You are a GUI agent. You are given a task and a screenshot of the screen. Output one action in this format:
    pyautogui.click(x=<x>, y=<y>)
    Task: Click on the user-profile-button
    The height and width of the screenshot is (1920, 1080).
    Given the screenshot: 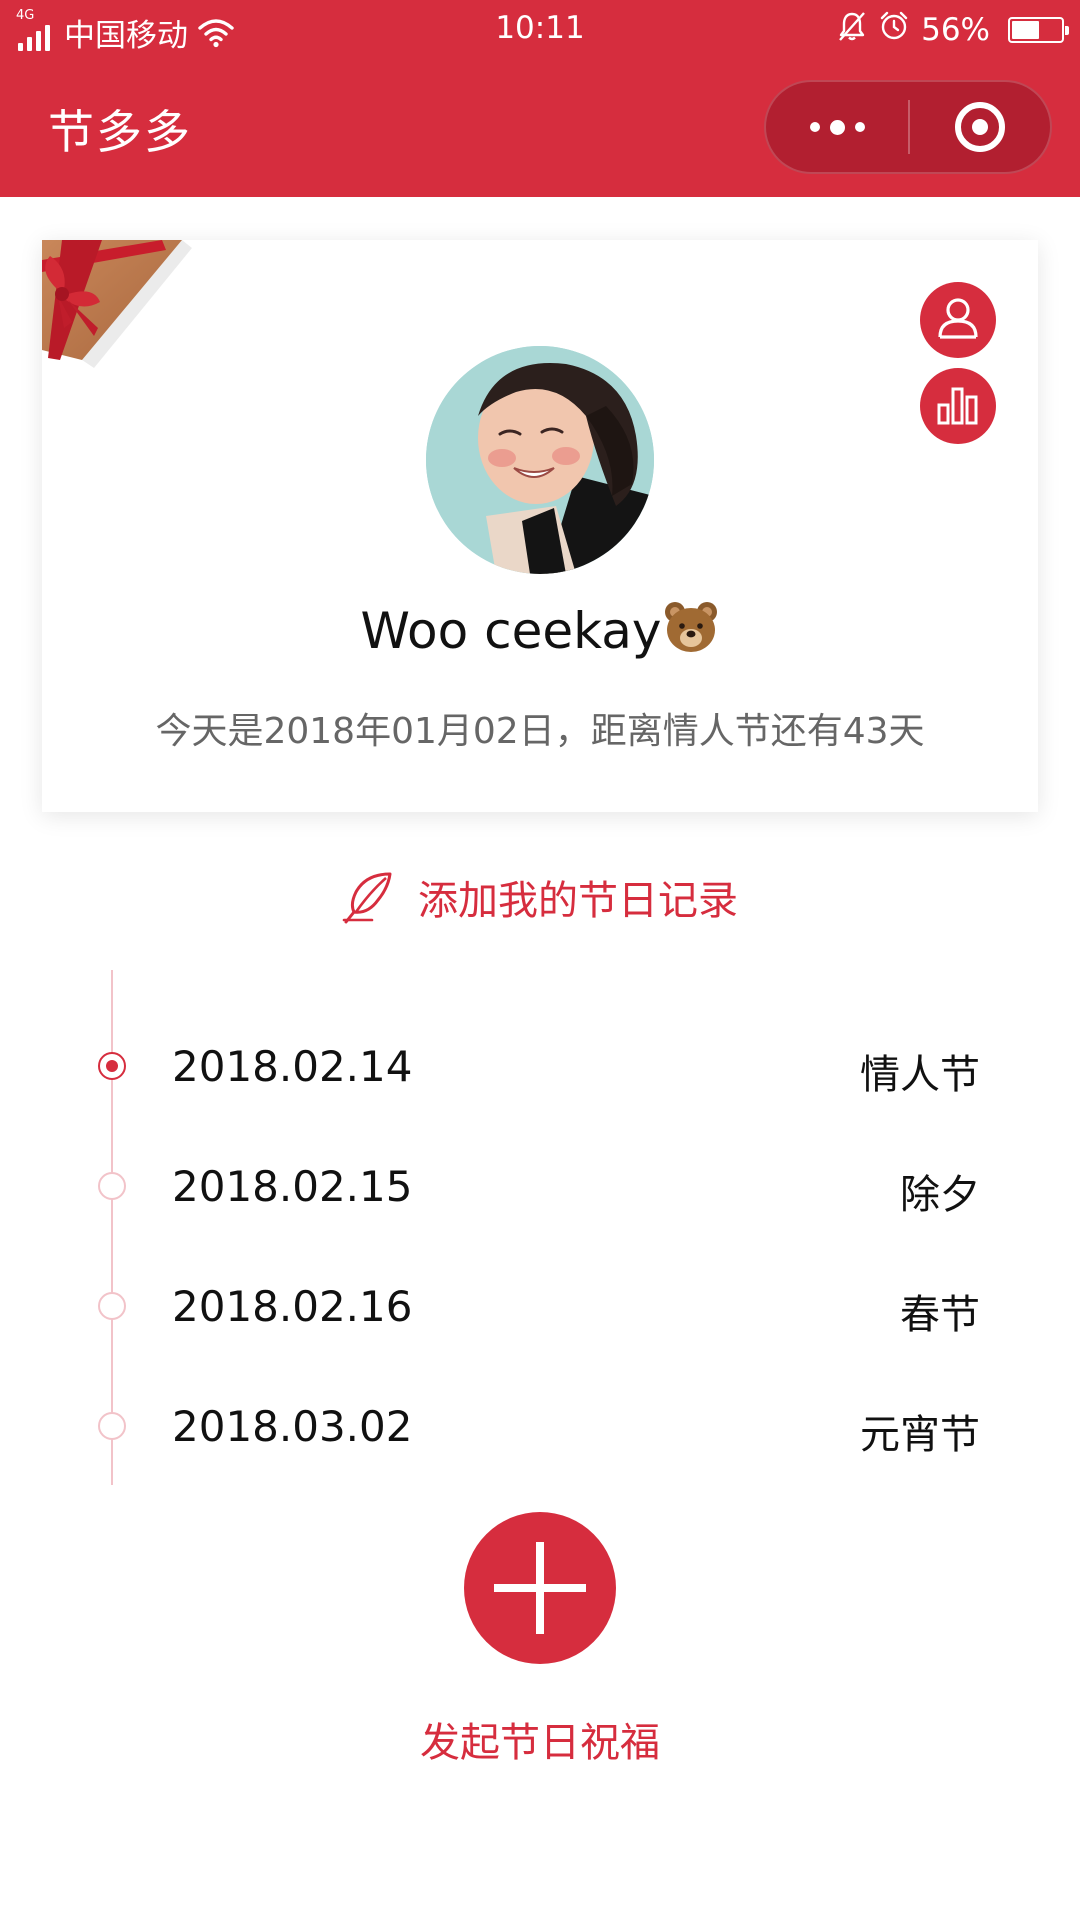 What is the action you would take?
    pyautogui.click(x=958, y=320)
    